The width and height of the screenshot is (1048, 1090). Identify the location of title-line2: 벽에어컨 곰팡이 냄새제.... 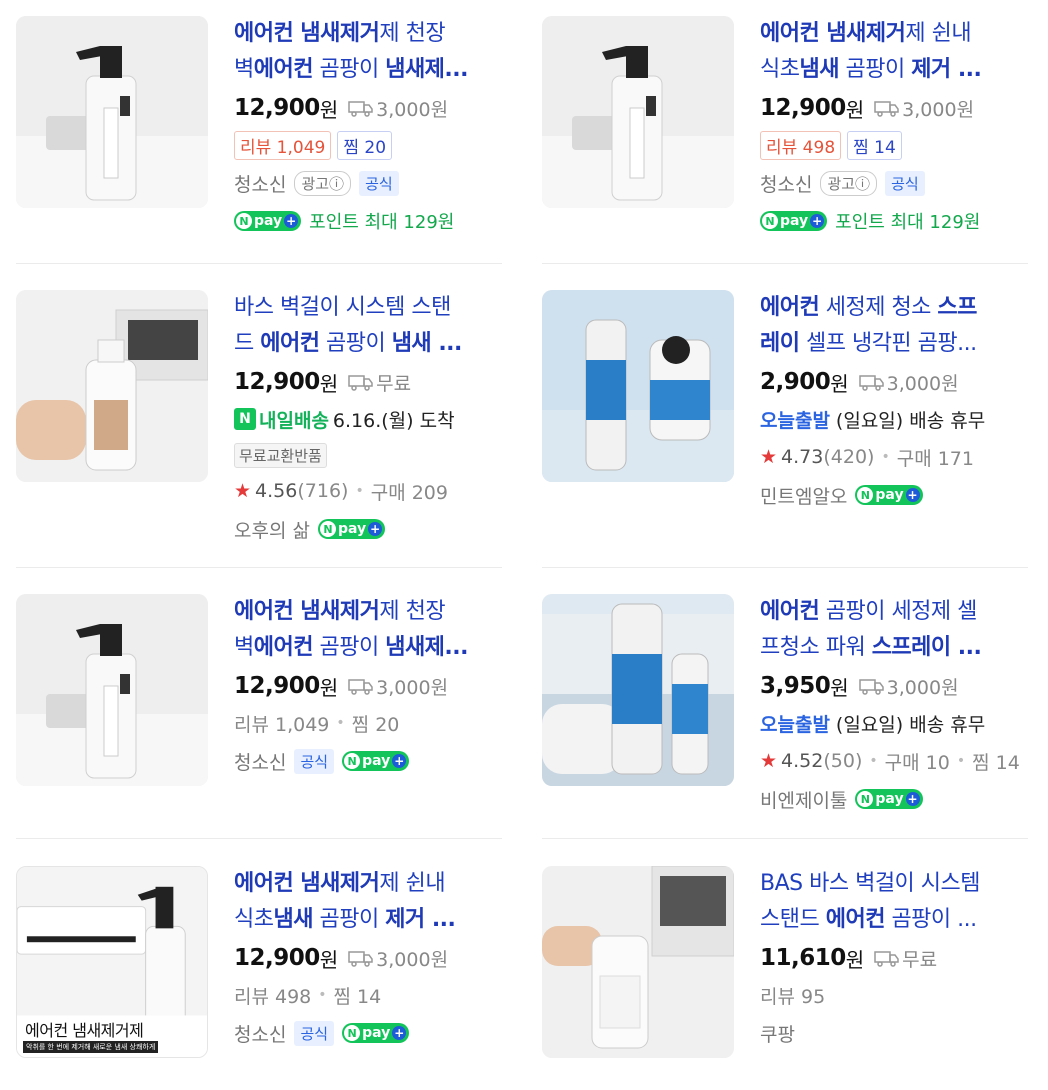
(370, 70).